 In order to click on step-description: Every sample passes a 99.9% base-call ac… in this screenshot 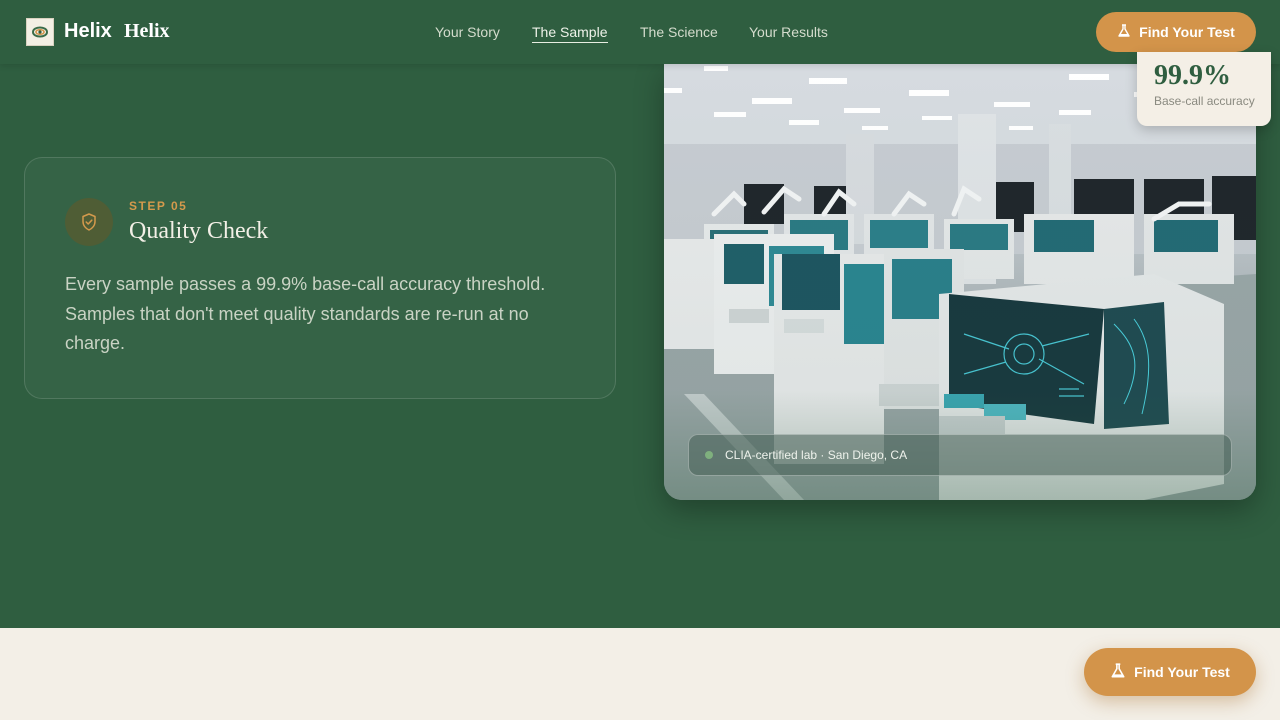, I will do `click(305, 313)`.